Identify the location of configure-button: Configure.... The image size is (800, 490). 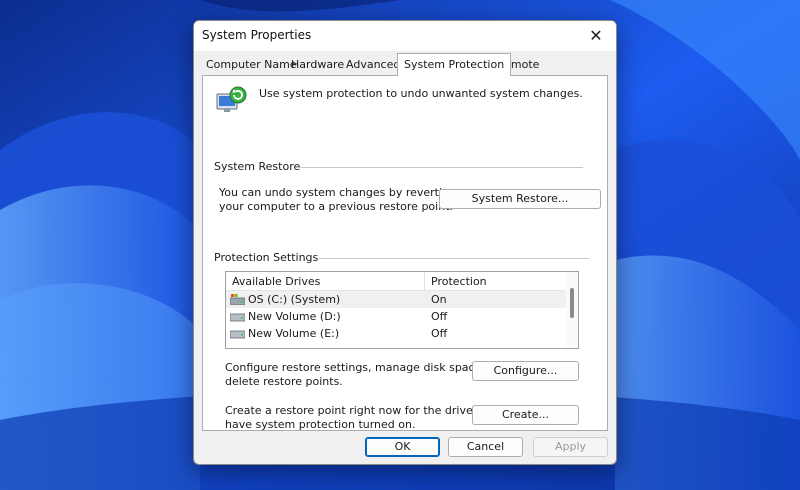
(525, 371).